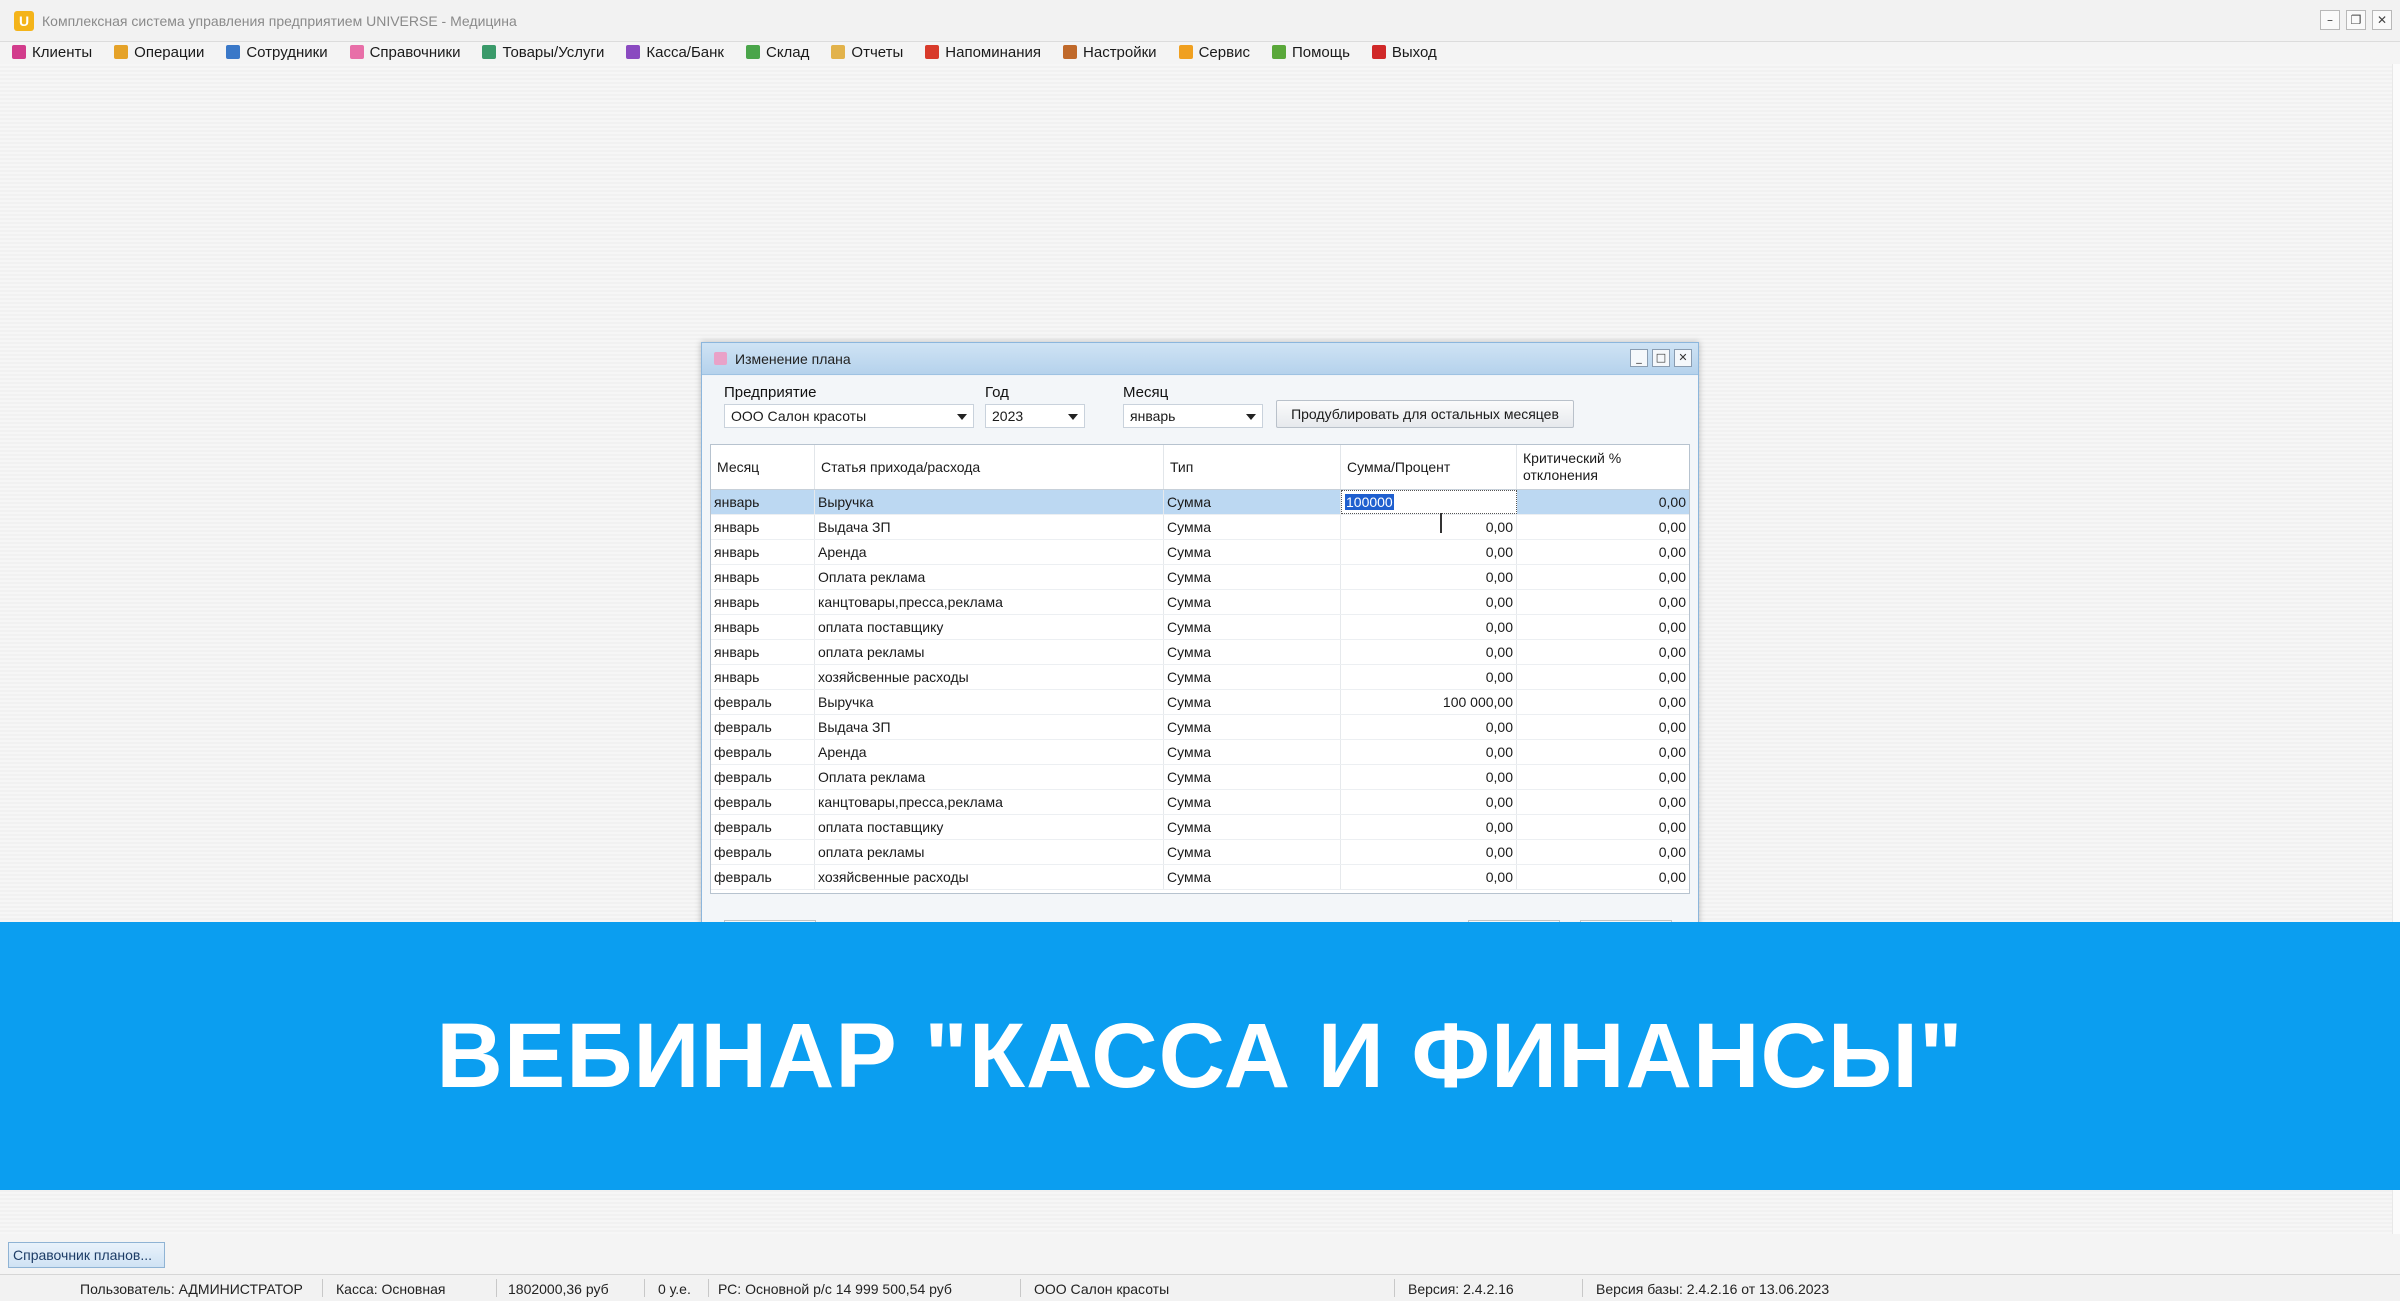 The width and height of the screenshot is (2400, 1301). Describe the element at coordinates (1310, 52) in the screenshot. I see `menu-item-help: Помощь` at that location.